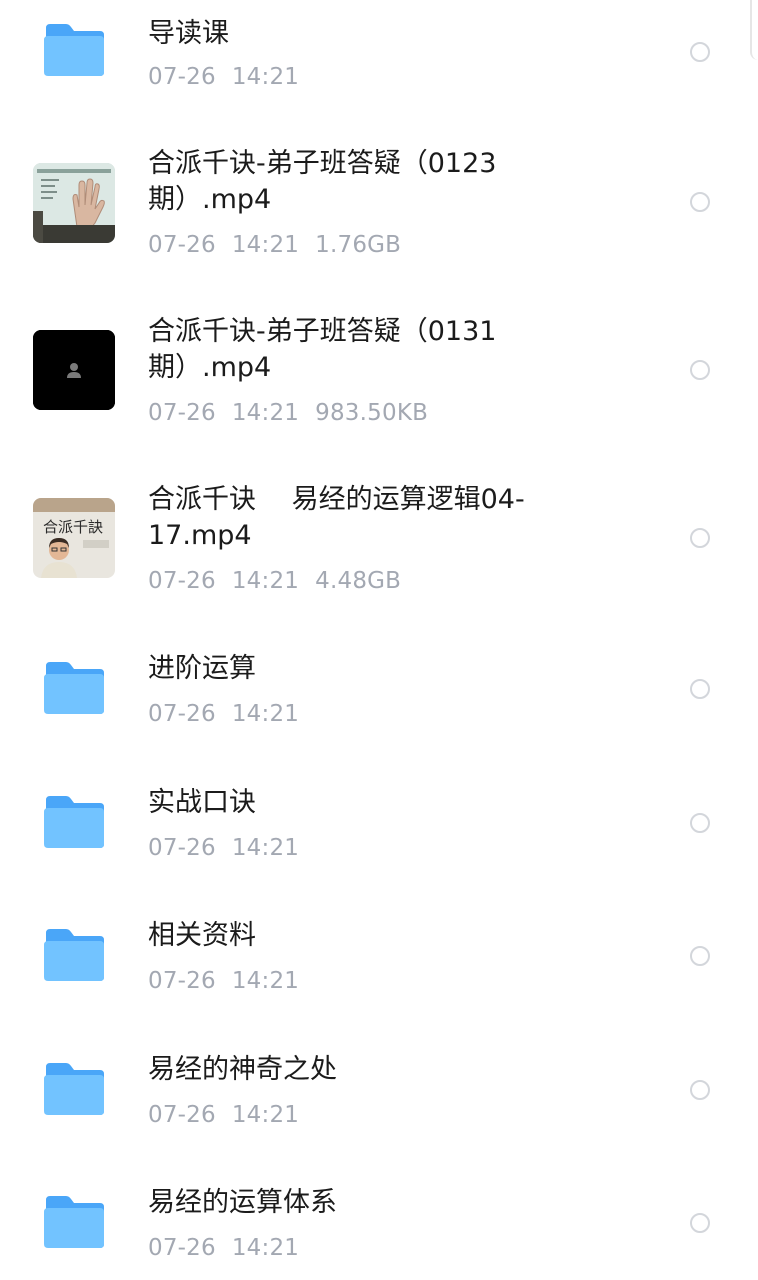 This screenshot has width=758, height=1280. Describe the element at coordinates (202, 668) in the screenshot. I see `file-name: 进阶运算` at that location.